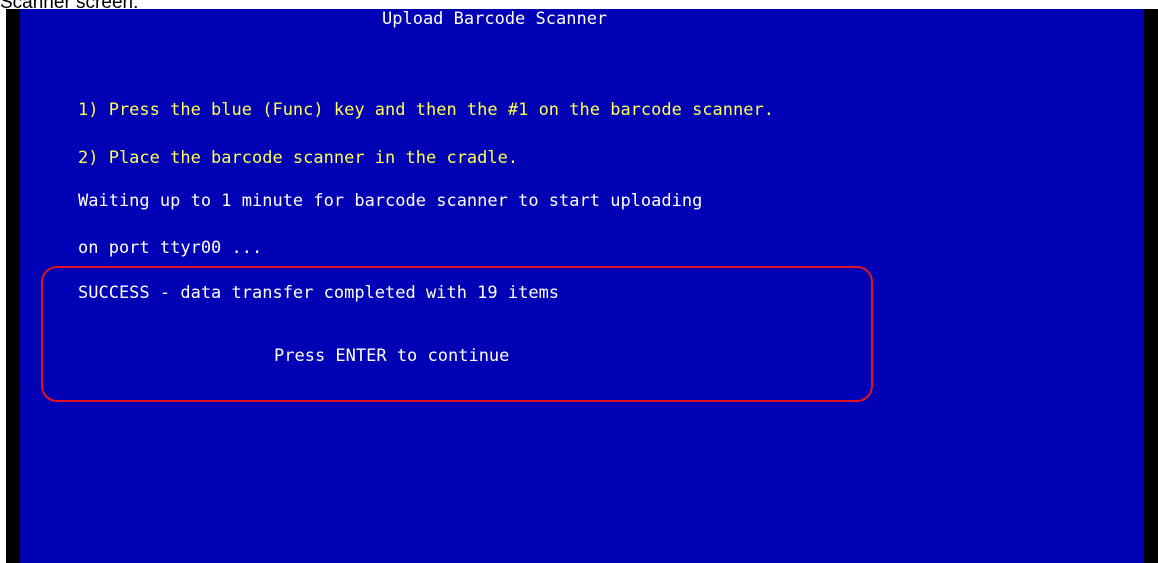  What do you see at coordinates (495, 19) in the screenshot?
I see `screen-title: Upload Barcode Scanner` at bounding box center [495, 19].